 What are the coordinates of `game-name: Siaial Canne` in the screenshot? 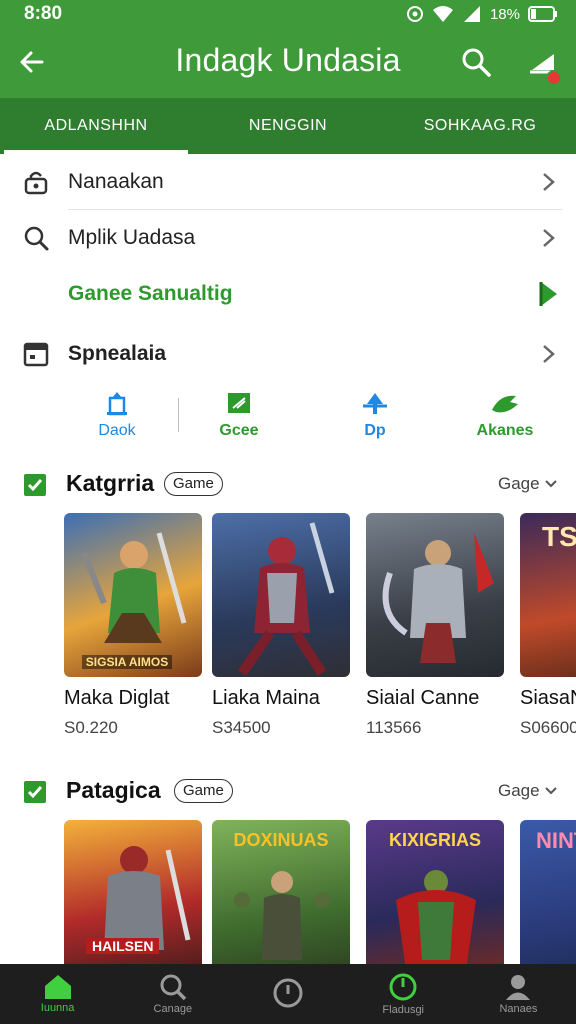 It's located at (423, 698).